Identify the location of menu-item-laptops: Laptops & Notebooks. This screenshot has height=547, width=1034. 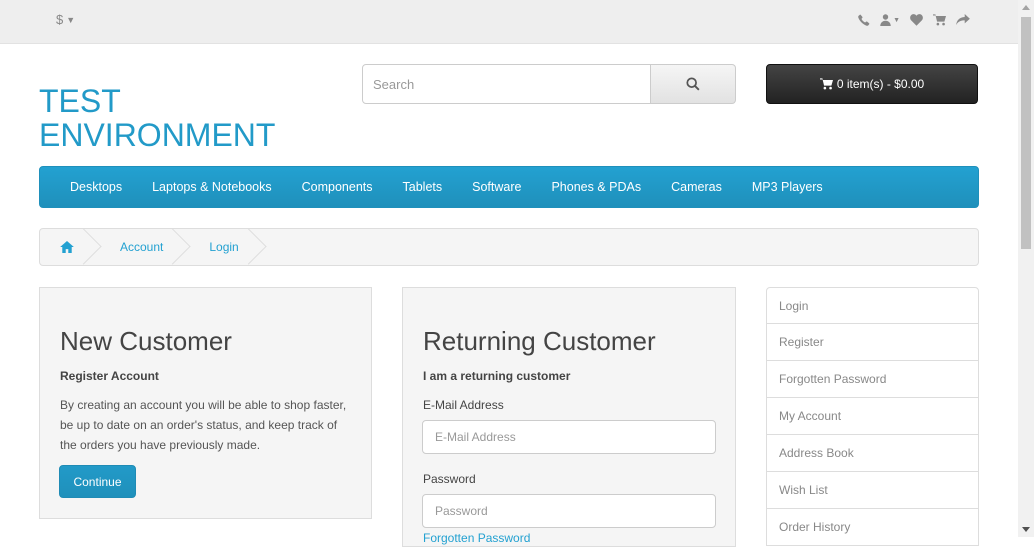
(212, 187).